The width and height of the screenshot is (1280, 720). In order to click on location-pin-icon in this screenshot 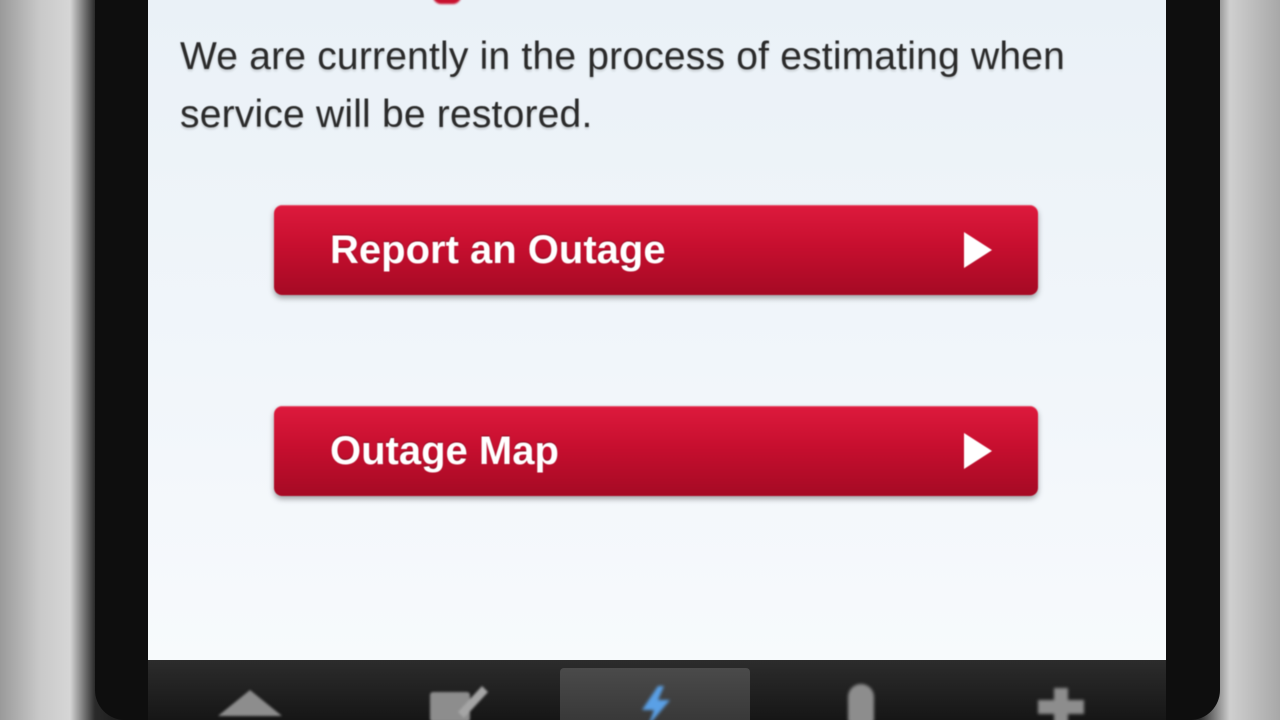, I will do `click(861, 702)`.